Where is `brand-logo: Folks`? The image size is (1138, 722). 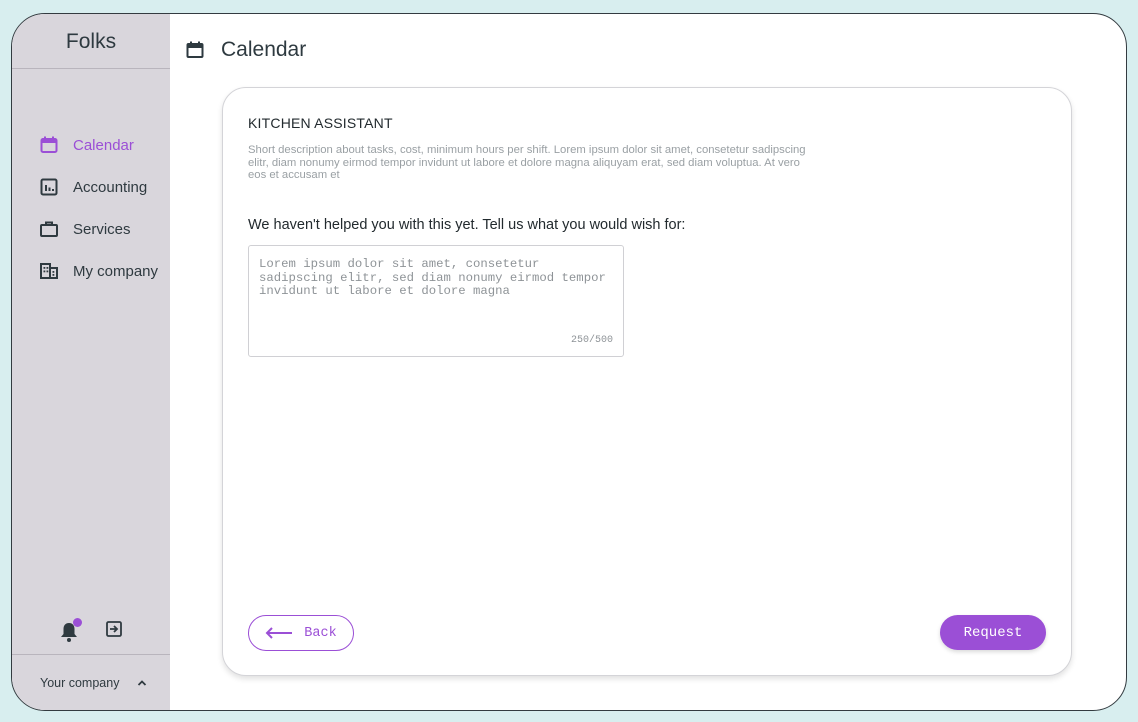 brand-logo: Folks is located at coordinates (91, 41).